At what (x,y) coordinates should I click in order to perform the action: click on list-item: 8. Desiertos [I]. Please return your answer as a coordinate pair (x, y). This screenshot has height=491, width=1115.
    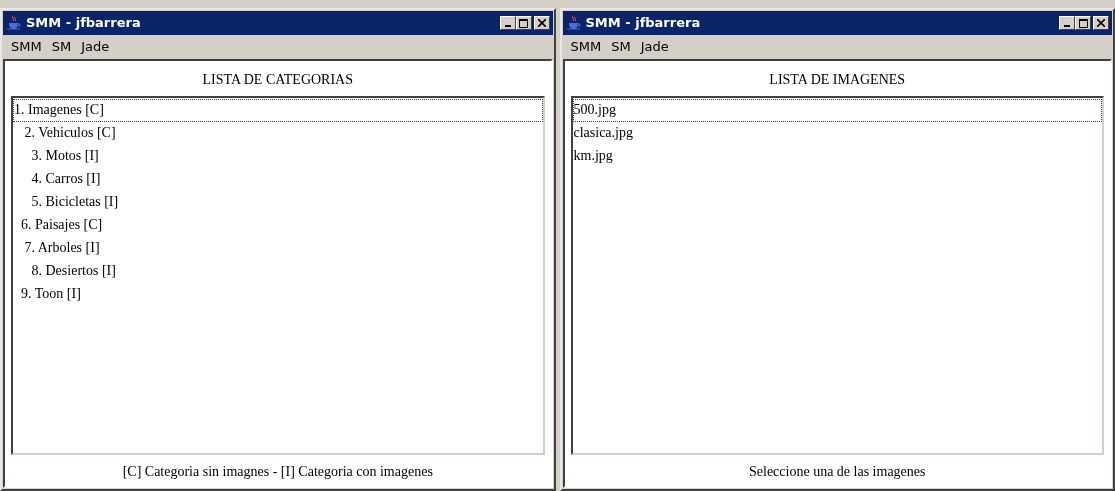
    Looking at the image, I should click on (278, 271).